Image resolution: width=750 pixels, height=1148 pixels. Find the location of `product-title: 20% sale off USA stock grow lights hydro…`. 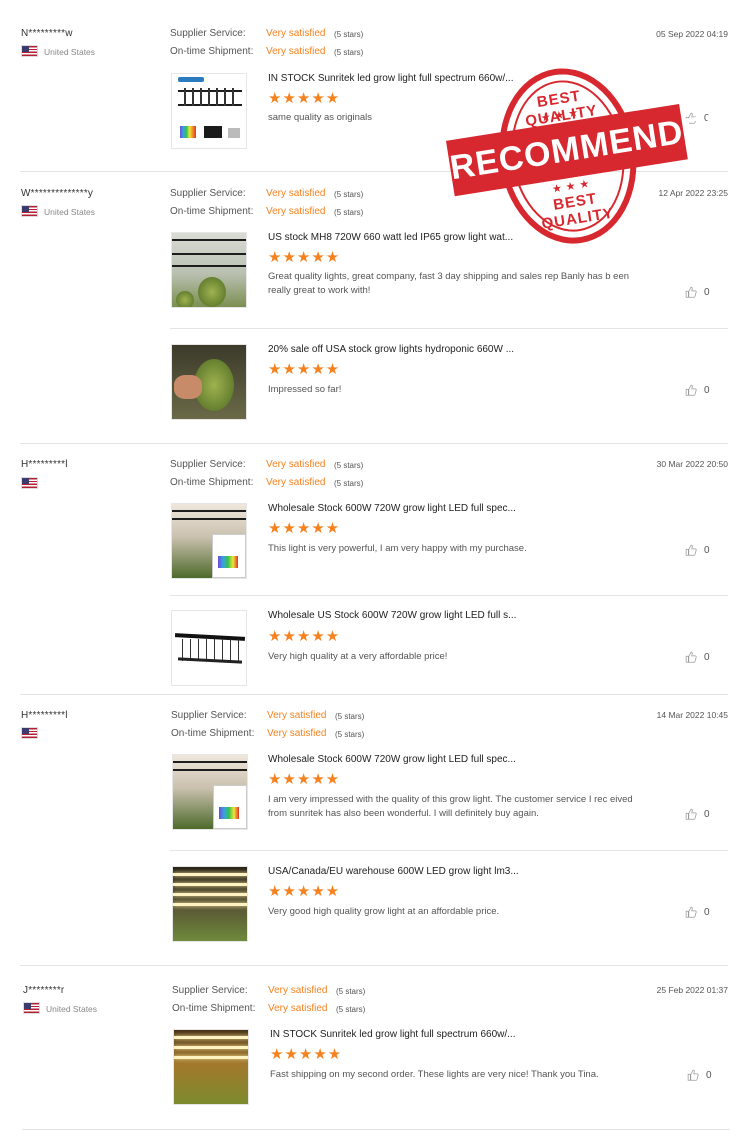

product-title: 20% sale off USA stock grow lights hydro… is located at coordinates (391, 349).